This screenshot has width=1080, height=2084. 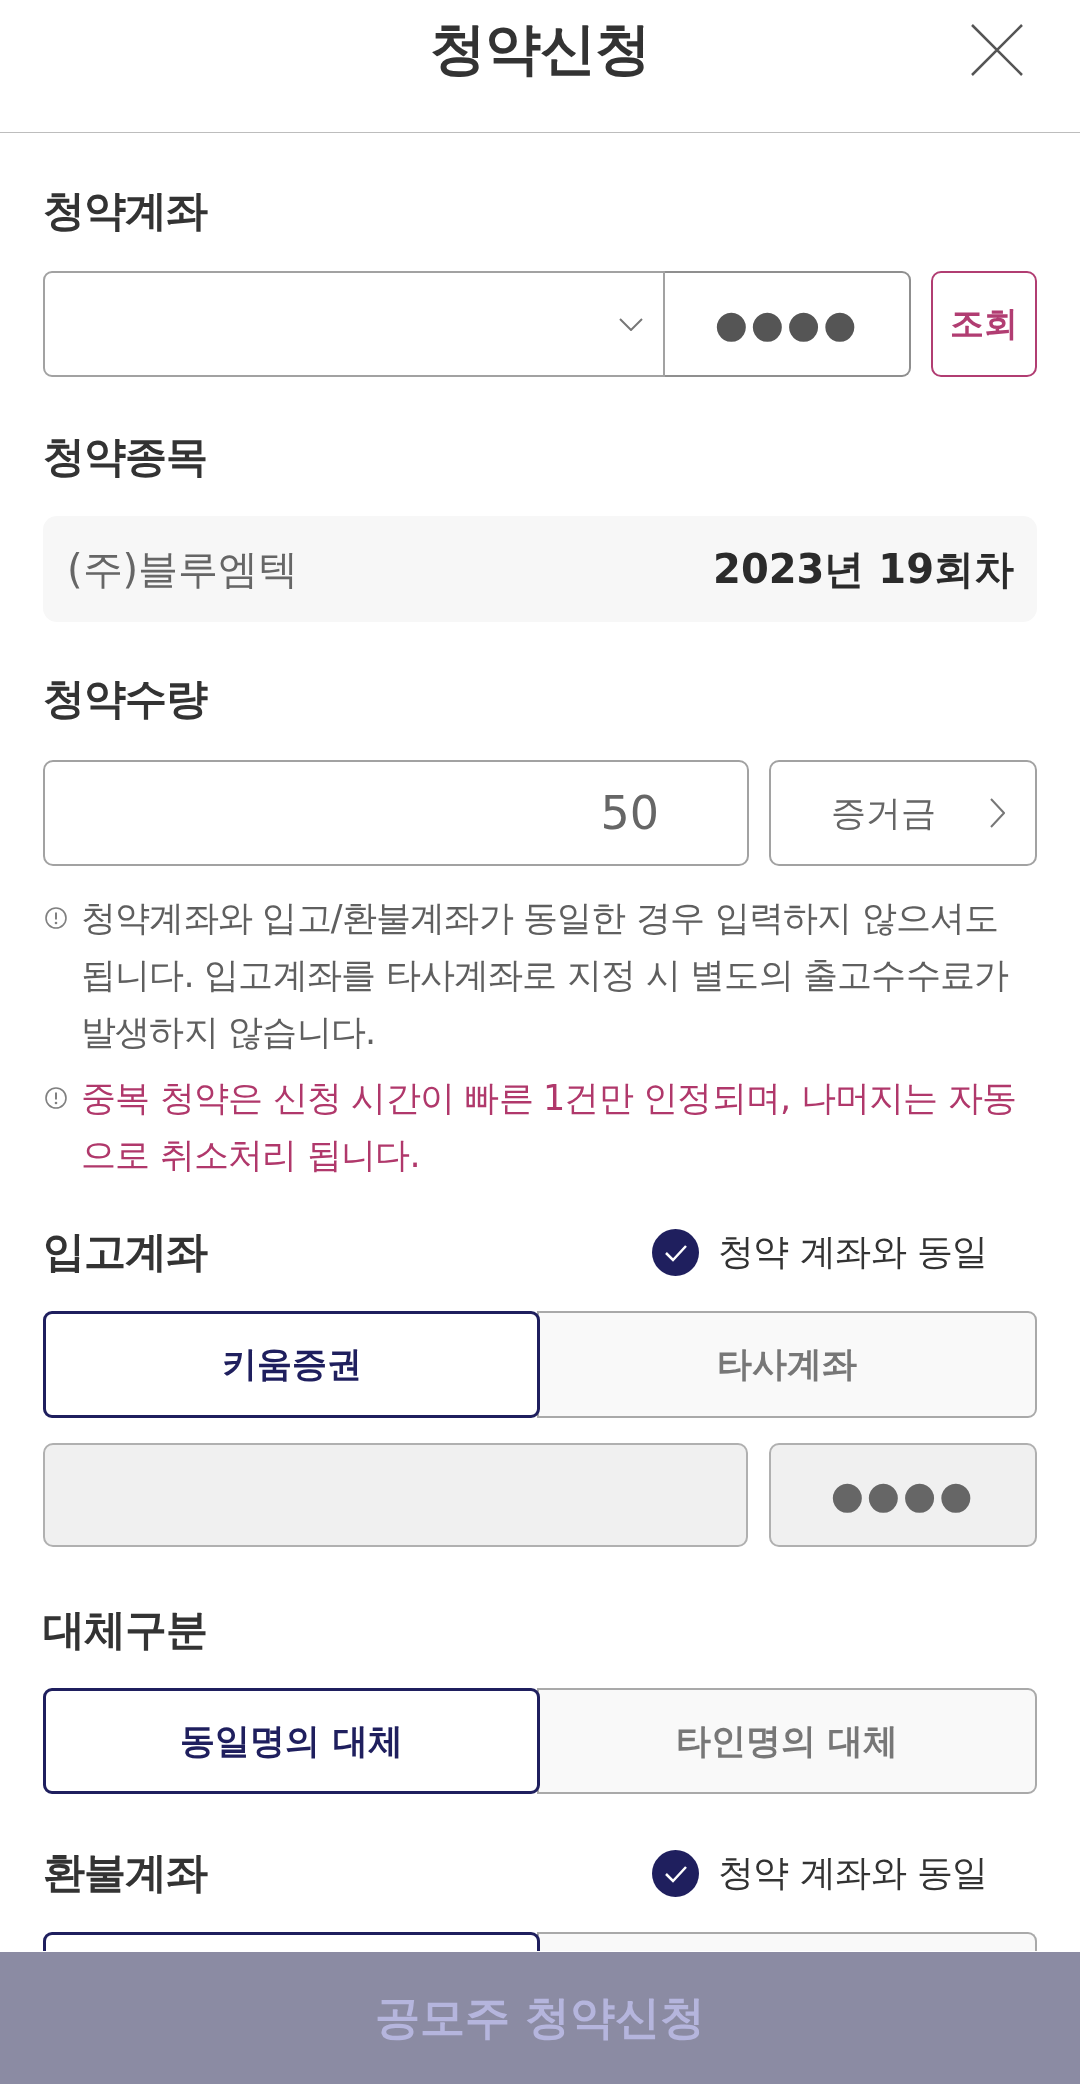 What do you see at coordinates (291, 1741) in the screenshot?
I see `transfer-type-tab: 동일명의 대체` at bounding box center [291, 1741].